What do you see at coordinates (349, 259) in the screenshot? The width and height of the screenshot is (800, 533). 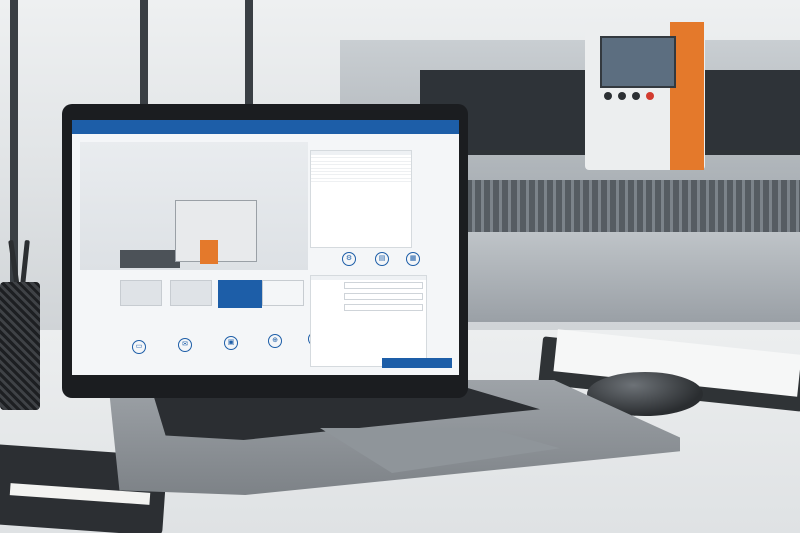 I see `gear-icon: ⚙` at bounding box center [349, 259].